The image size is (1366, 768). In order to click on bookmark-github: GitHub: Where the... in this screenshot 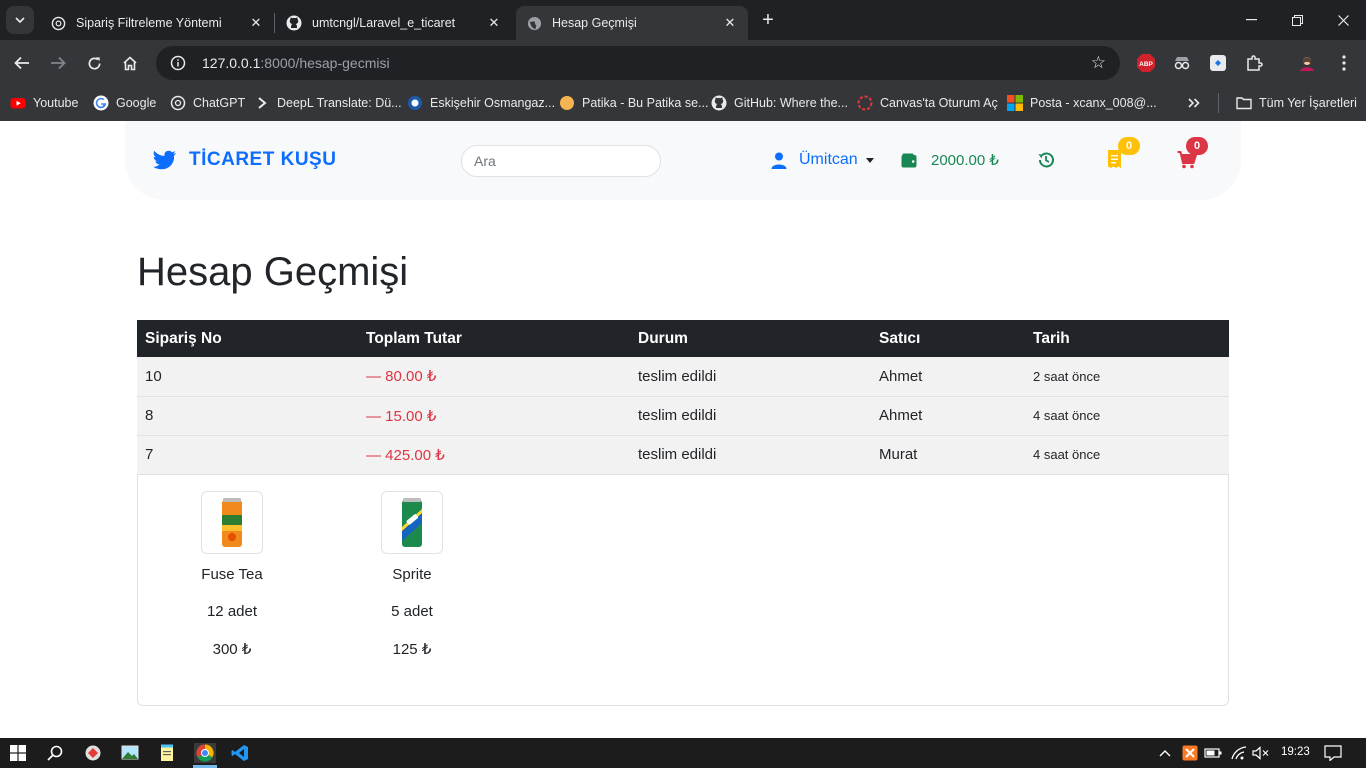, I will do `click(779, 103)`.